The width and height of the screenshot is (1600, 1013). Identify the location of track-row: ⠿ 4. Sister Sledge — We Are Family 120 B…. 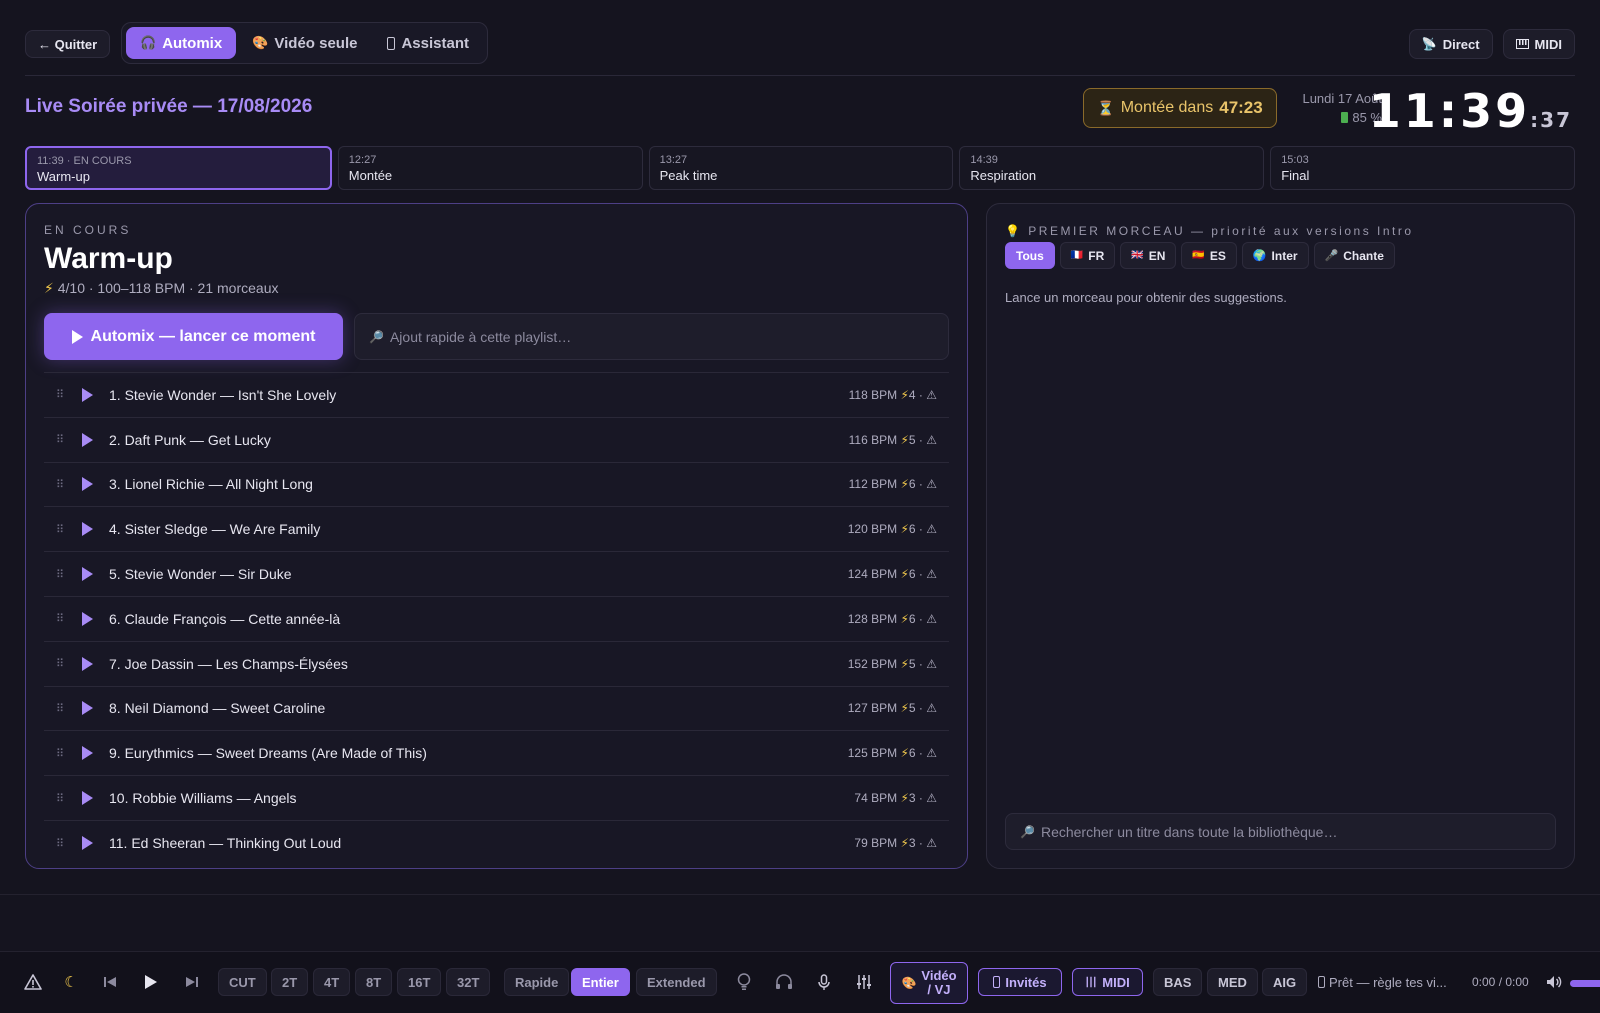
(496, 530).